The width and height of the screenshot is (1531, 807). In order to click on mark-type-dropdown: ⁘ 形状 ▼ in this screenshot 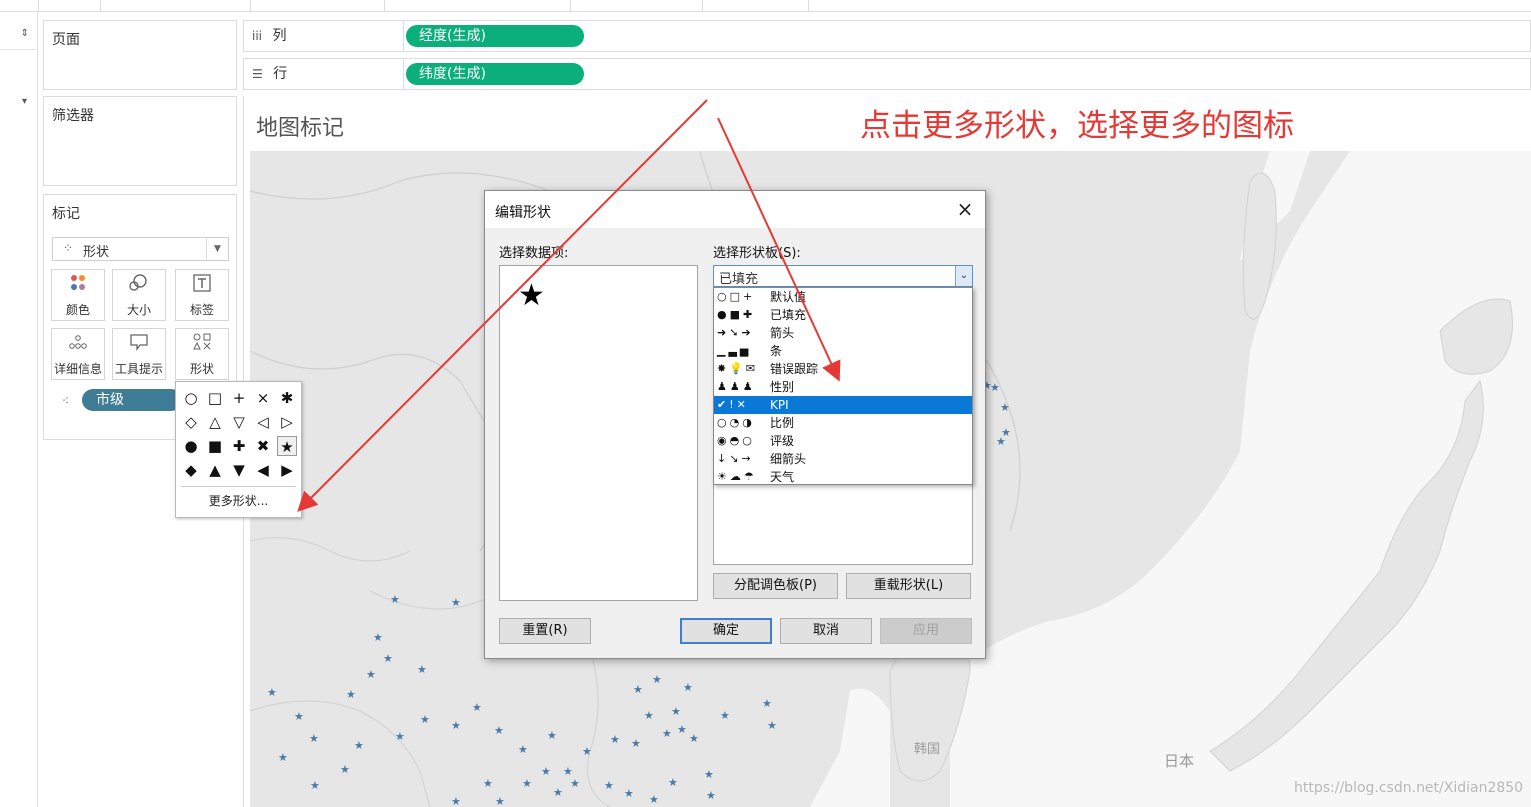, I will do `click(140, 249)`.